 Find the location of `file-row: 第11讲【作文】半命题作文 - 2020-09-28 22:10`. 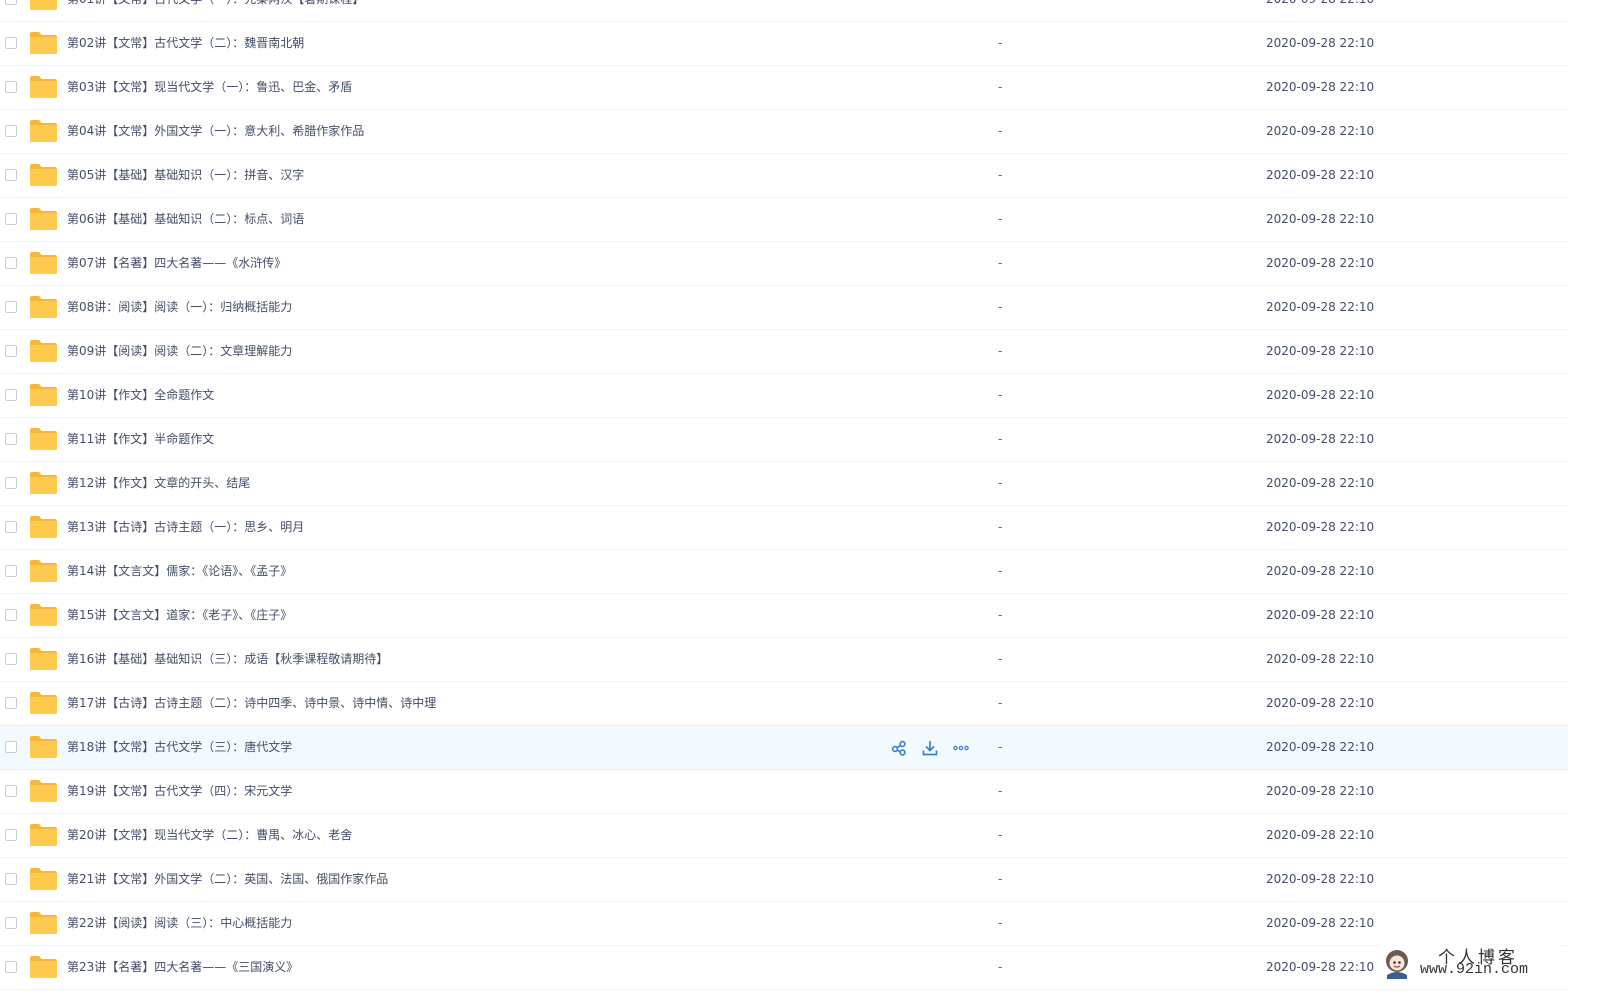

file-row: 第11讲【作文】半命题作文 - 2020-09-28 22:10 is located at coordinates (784, 440).